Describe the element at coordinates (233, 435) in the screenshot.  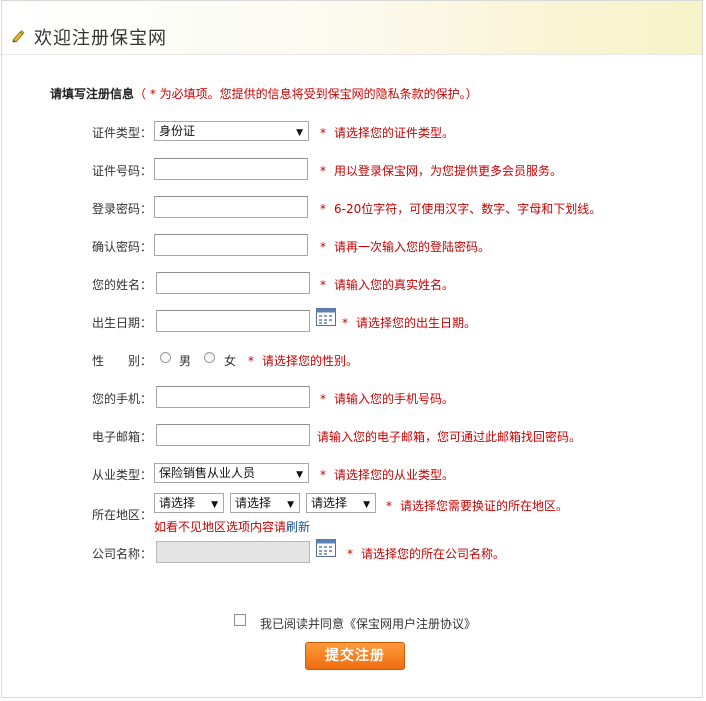
I see `email-input` at that location.